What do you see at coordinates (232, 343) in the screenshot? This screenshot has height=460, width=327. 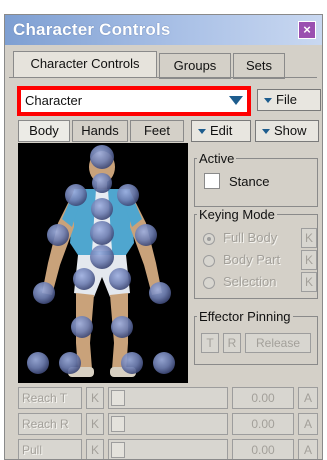 I see `pin-rotation-button: R` at bounding box center [232, 343].